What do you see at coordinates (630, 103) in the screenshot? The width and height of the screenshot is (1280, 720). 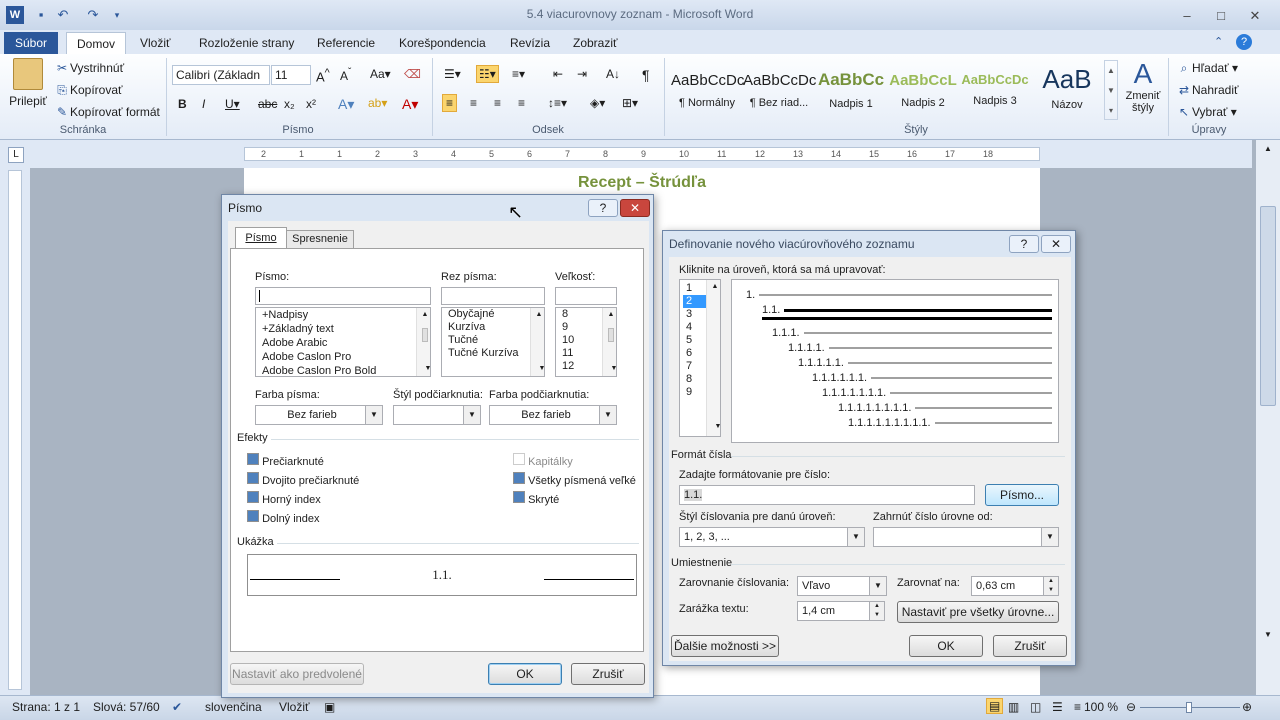 I see `borders-icon: ⊞▾` at bounding box center [630, 103].